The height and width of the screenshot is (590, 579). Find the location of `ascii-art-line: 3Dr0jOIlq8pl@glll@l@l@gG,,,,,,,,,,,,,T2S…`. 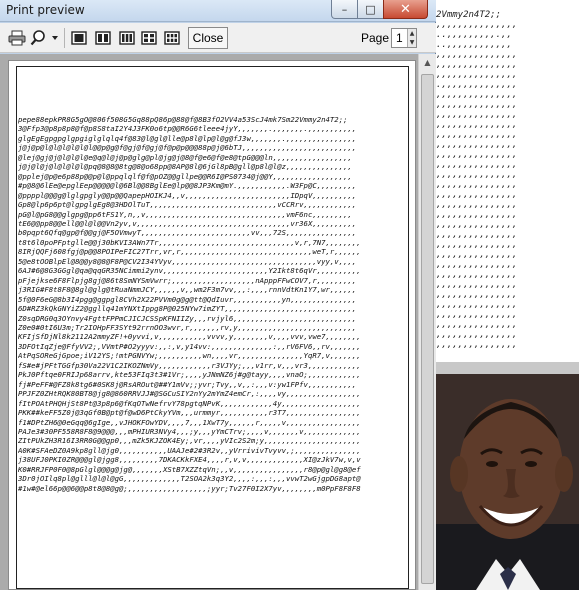

ascii-art-line: 3Dr0jOIlq8pl@glll@l@l@gG,,,,,,,,,,,,,T2S… is located at coordinates (189, 479).